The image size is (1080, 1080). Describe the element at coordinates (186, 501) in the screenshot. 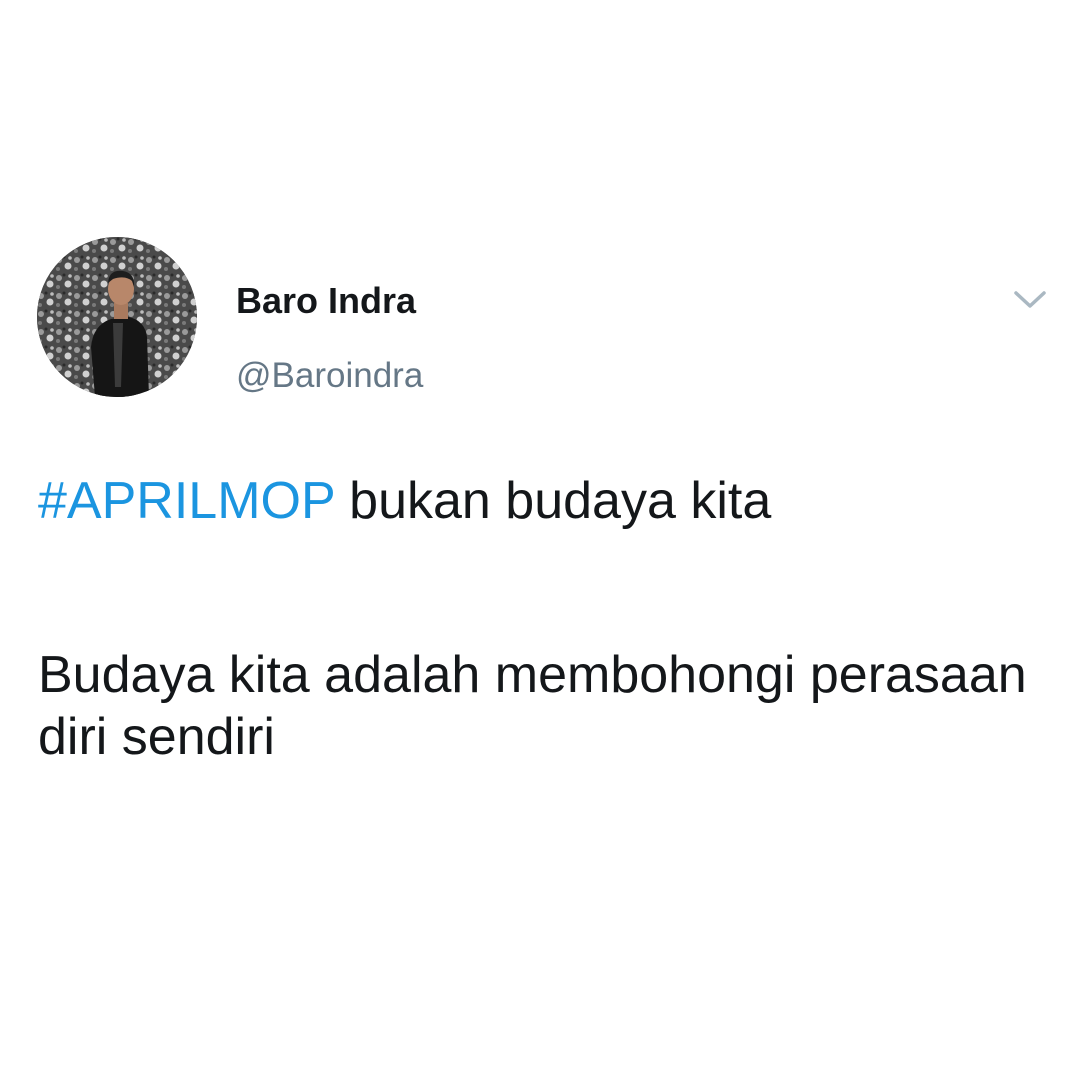

I see `hashtag-link: #APRILMOP` at that location.